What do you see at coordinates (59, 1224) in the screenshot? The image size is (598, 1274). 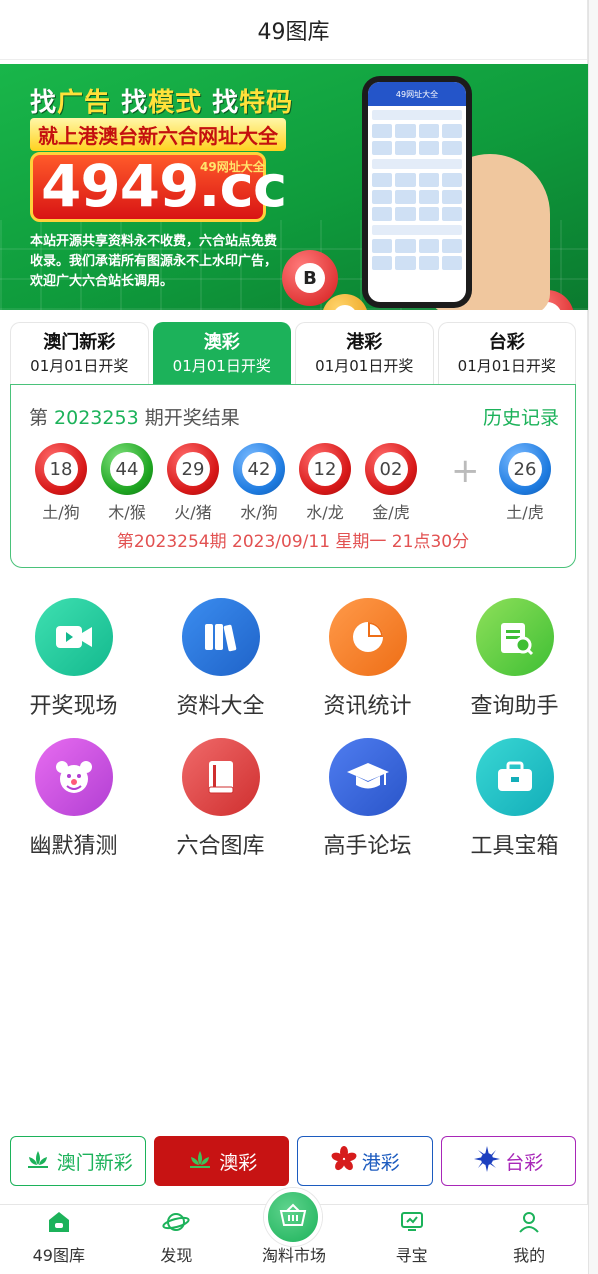 I see `home-icon` at bounding box center [59, 1224].